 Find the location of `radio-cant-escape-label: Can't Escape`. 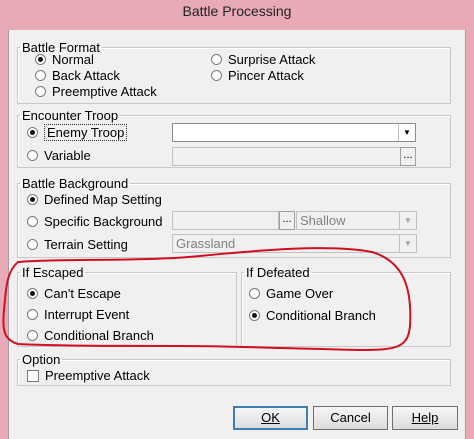

radio-cant-escape-label: Can't Escape is located at coordinates (82, 293).